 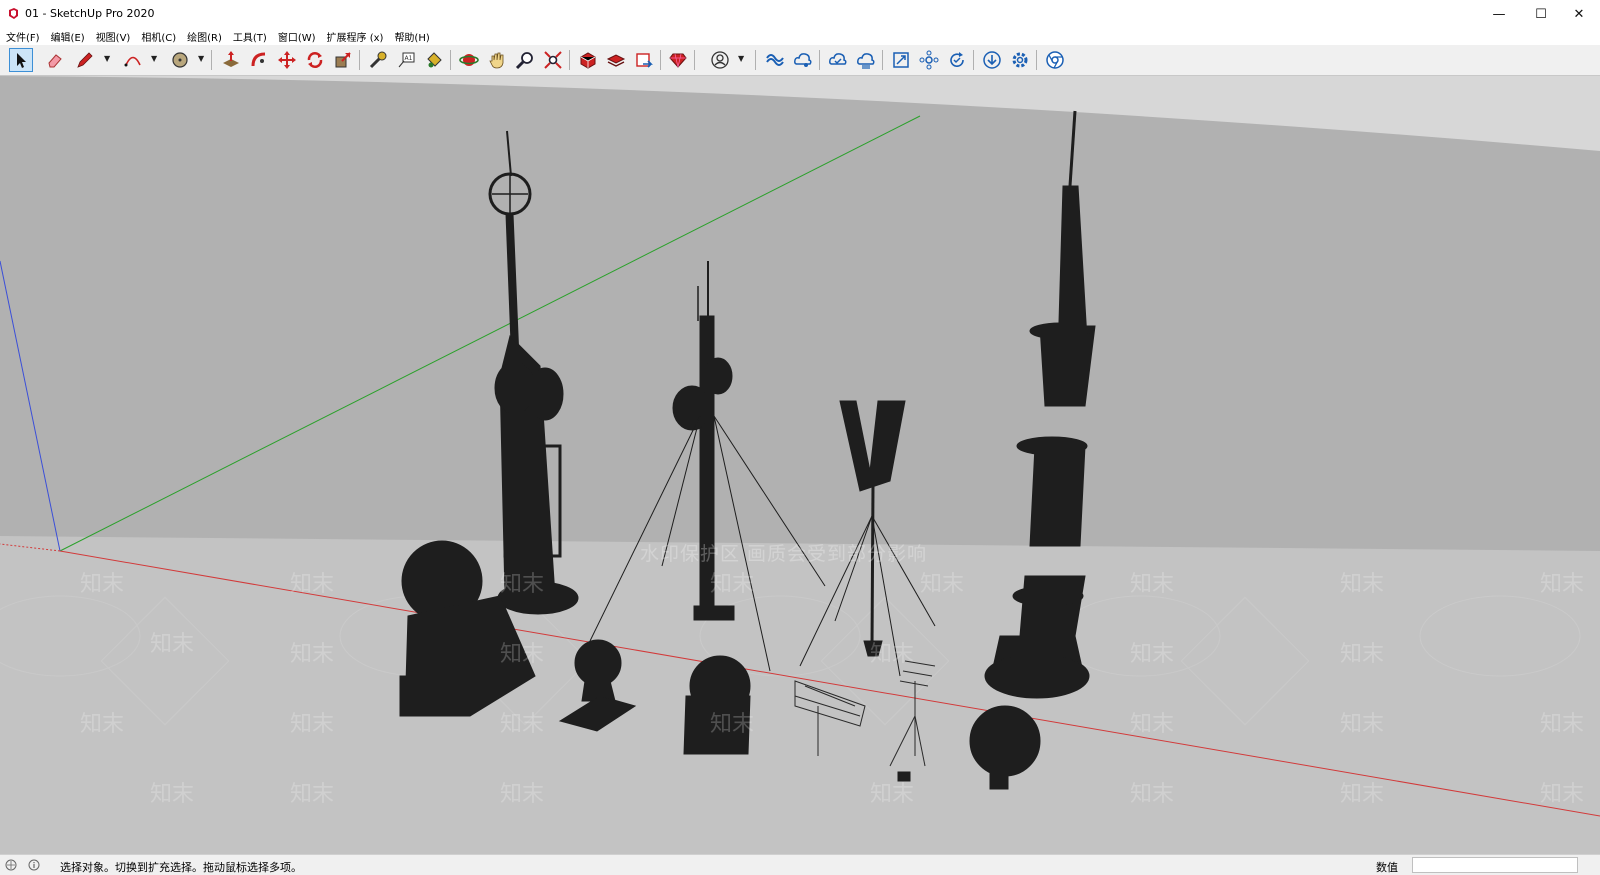 I want to click on menu-edit: 编辑(E), so click(x=68, y=36).